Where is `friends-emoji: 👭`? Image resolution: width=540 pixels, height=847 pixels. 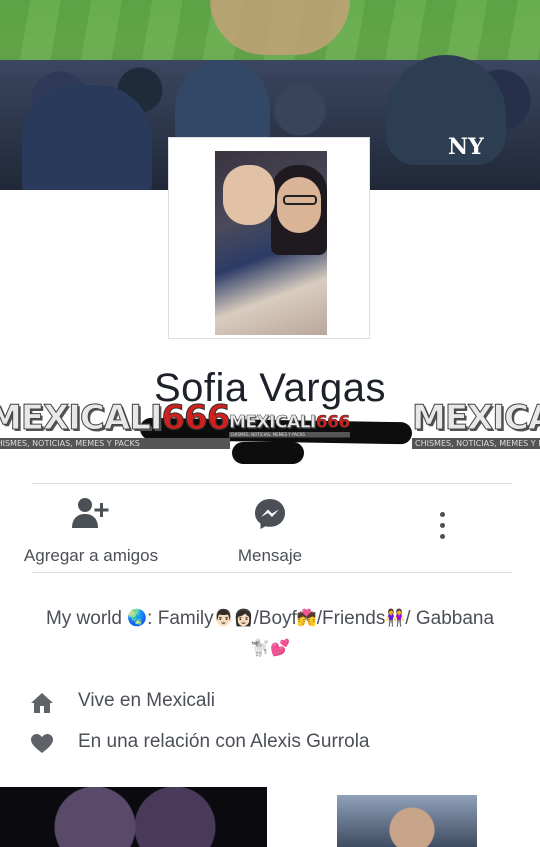 friends-emoji: 👭 is located at coordinates (395, 618).